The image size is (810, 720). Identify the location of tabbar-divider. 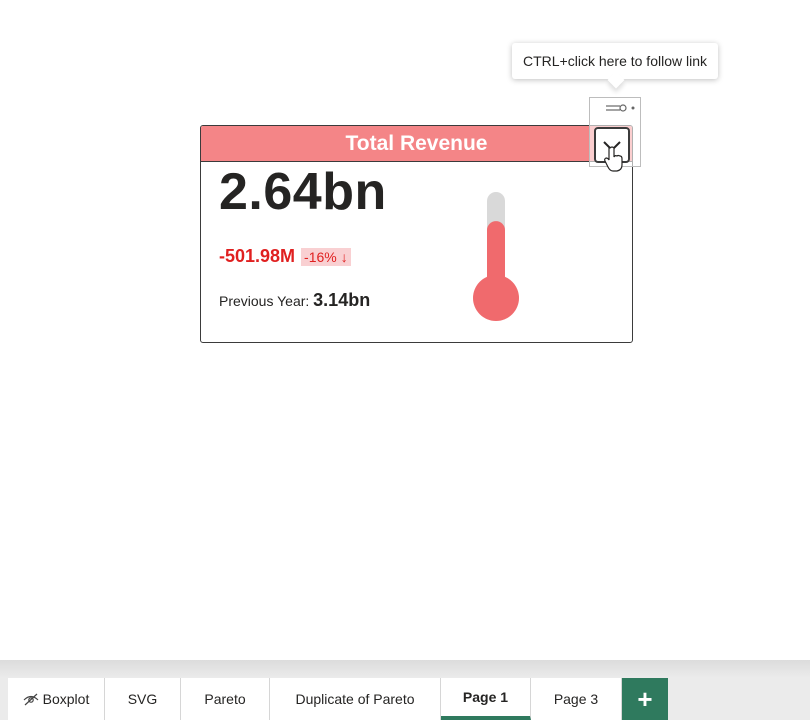
(405, 669).